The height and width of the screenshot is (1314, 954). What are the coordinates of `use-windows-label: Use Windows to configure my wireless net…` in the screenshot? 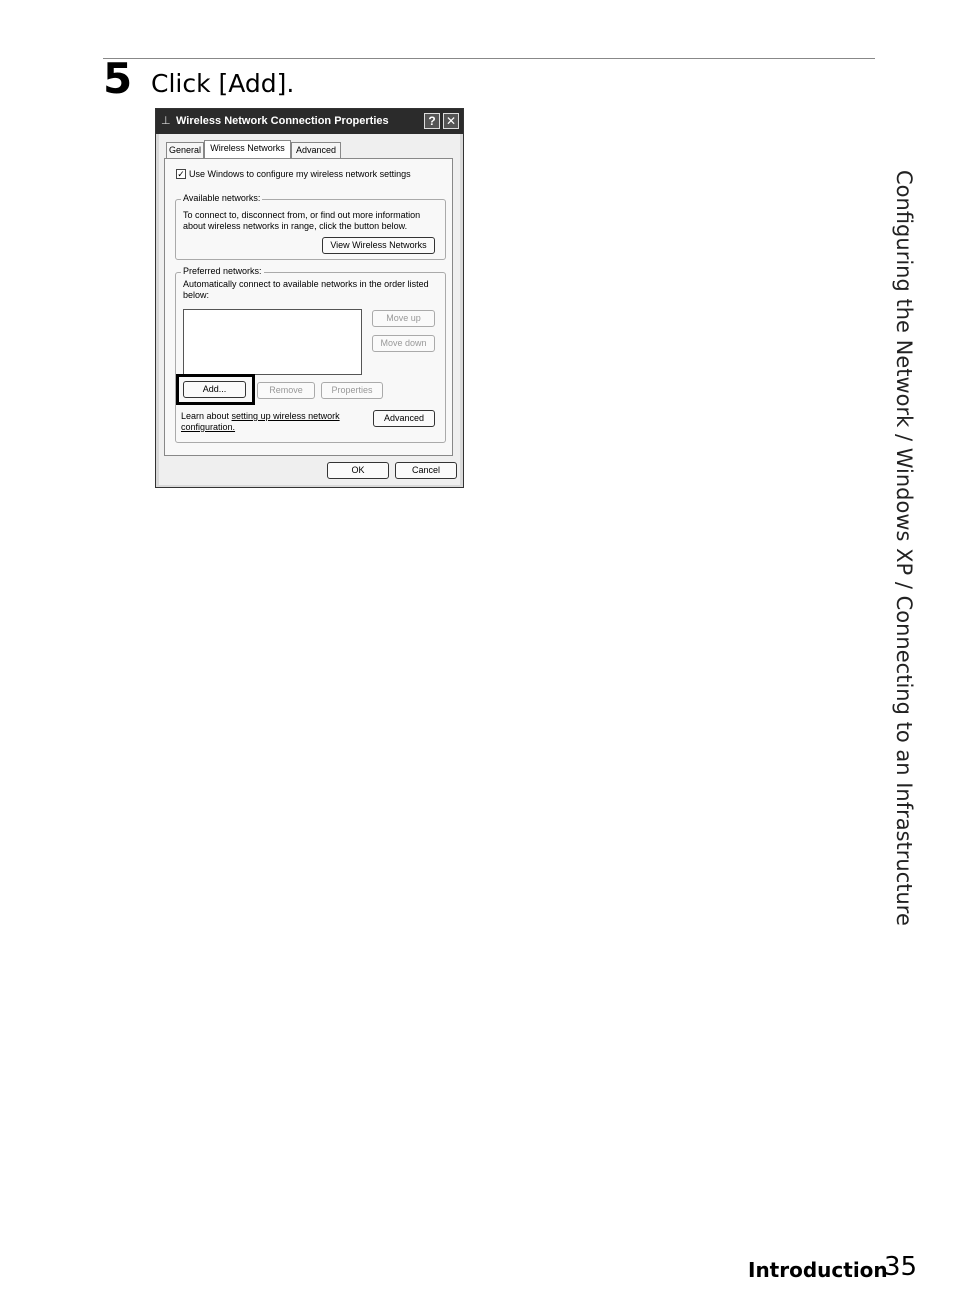 It's located at (300, 174).